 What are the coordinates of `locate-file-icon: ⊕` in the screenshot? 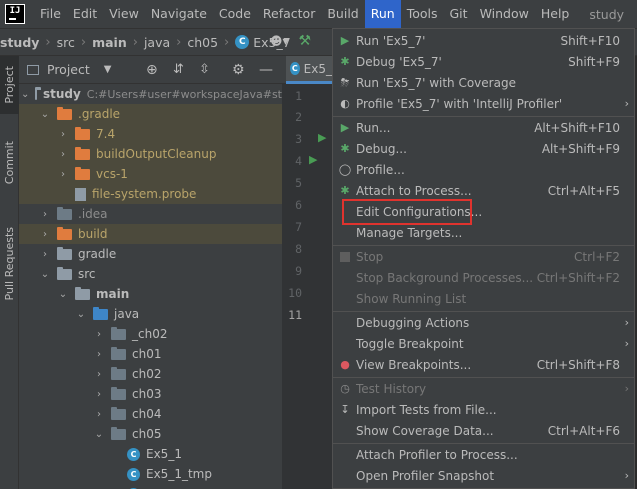 It's located at (152, 70).